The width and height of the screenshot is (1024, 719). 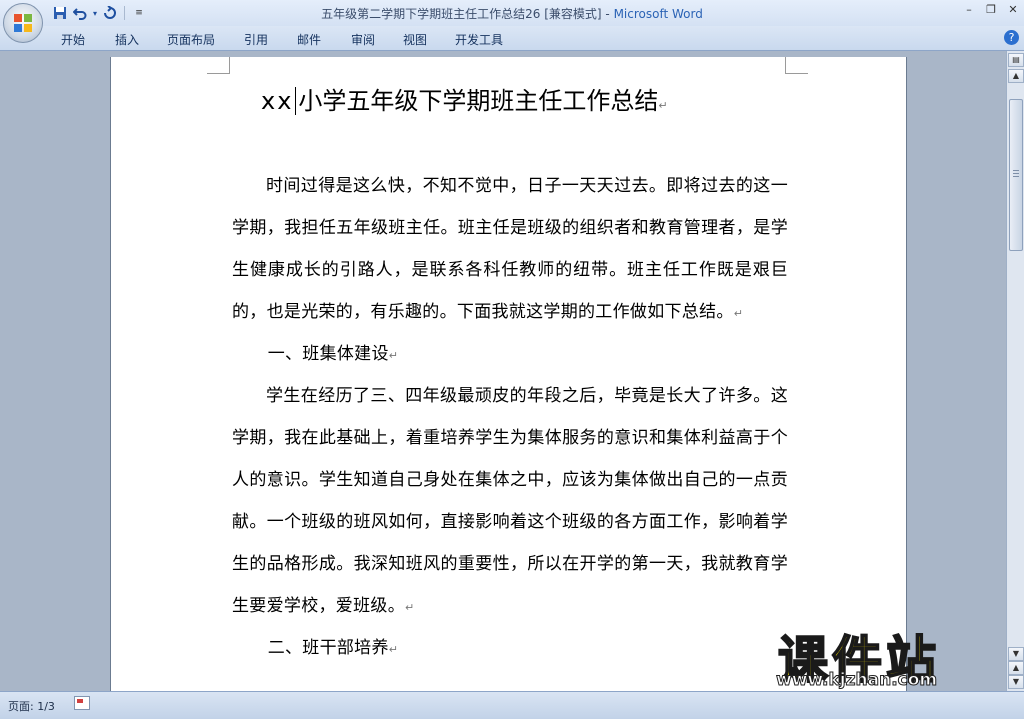 What do you see at coordinates (1016, 654) in the screenshot?
I see `scroll-down-icon: ▼` at bounding box center [1016, 654].